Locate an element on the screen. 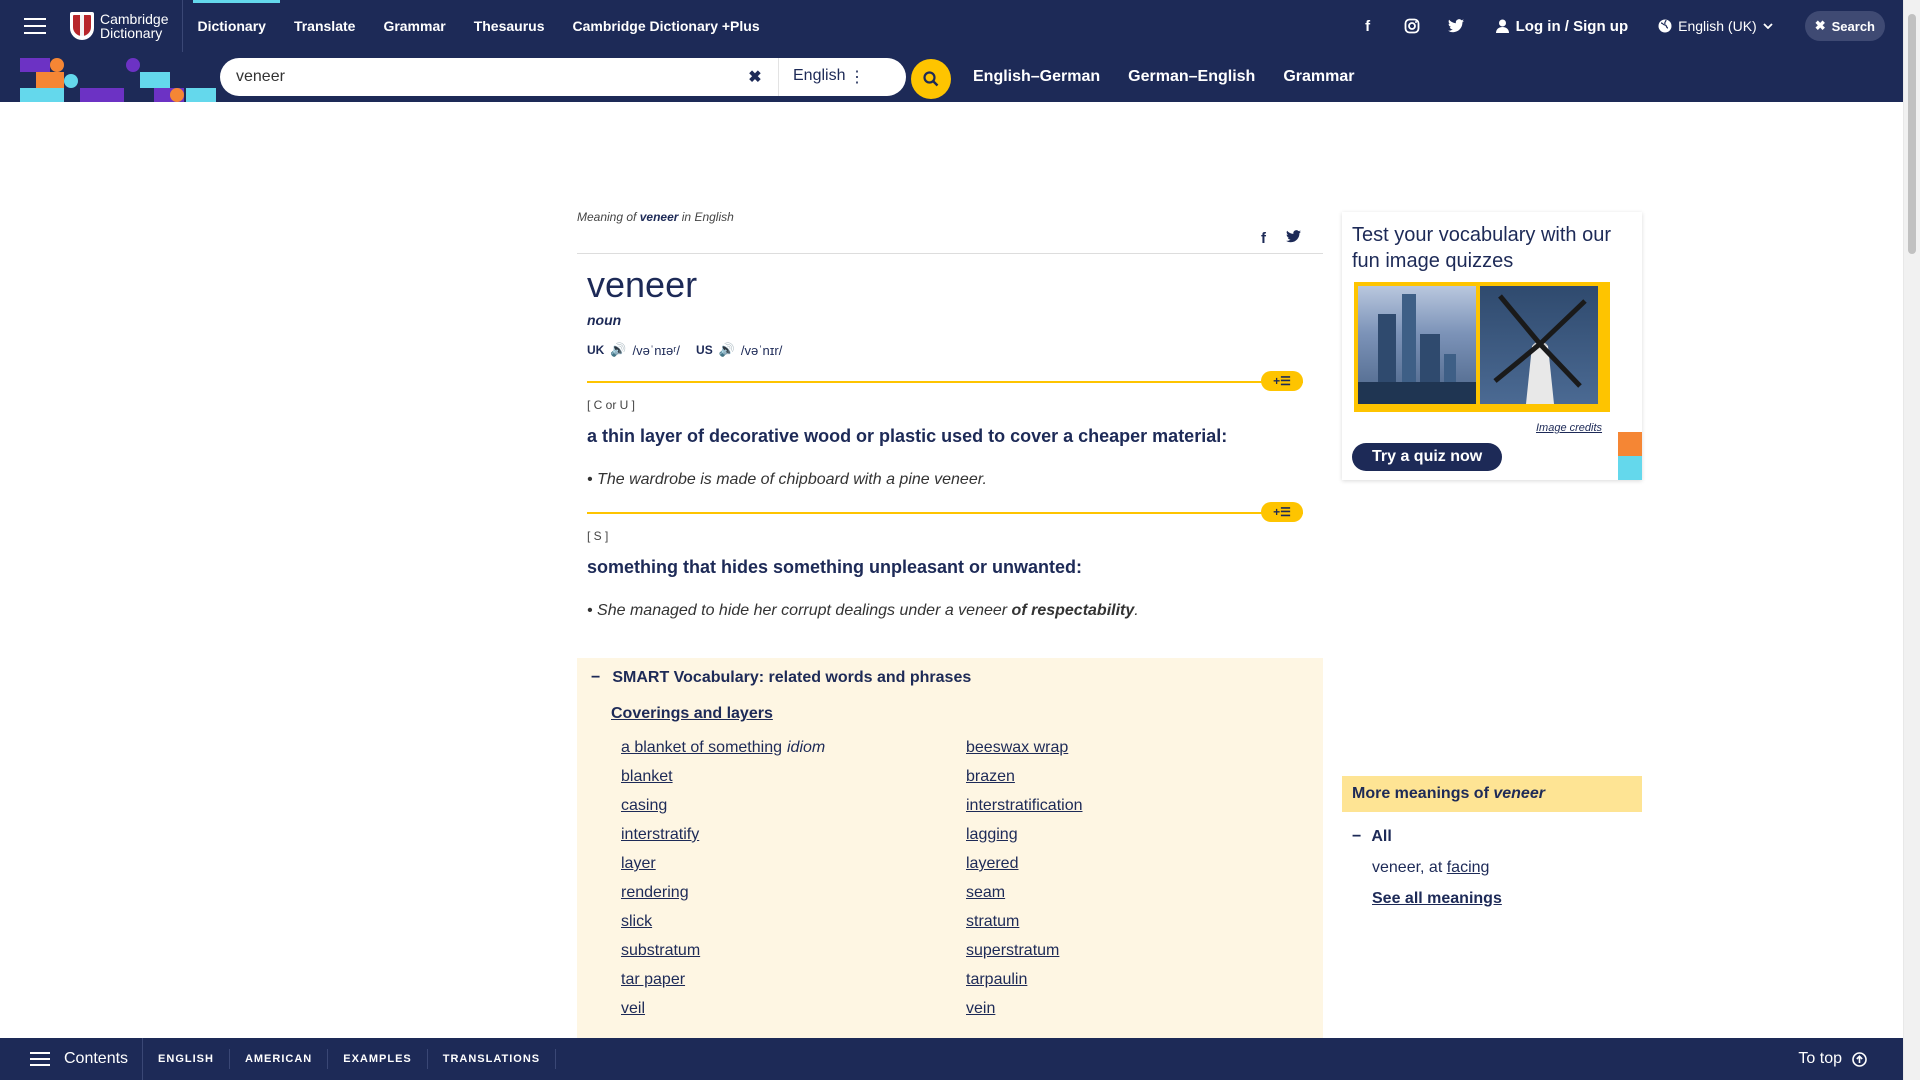 The width and height of the screenshot is (1920, 1080). nav-plus: Cambridge Dictionary +Plus is located at coordinates (666, 26).